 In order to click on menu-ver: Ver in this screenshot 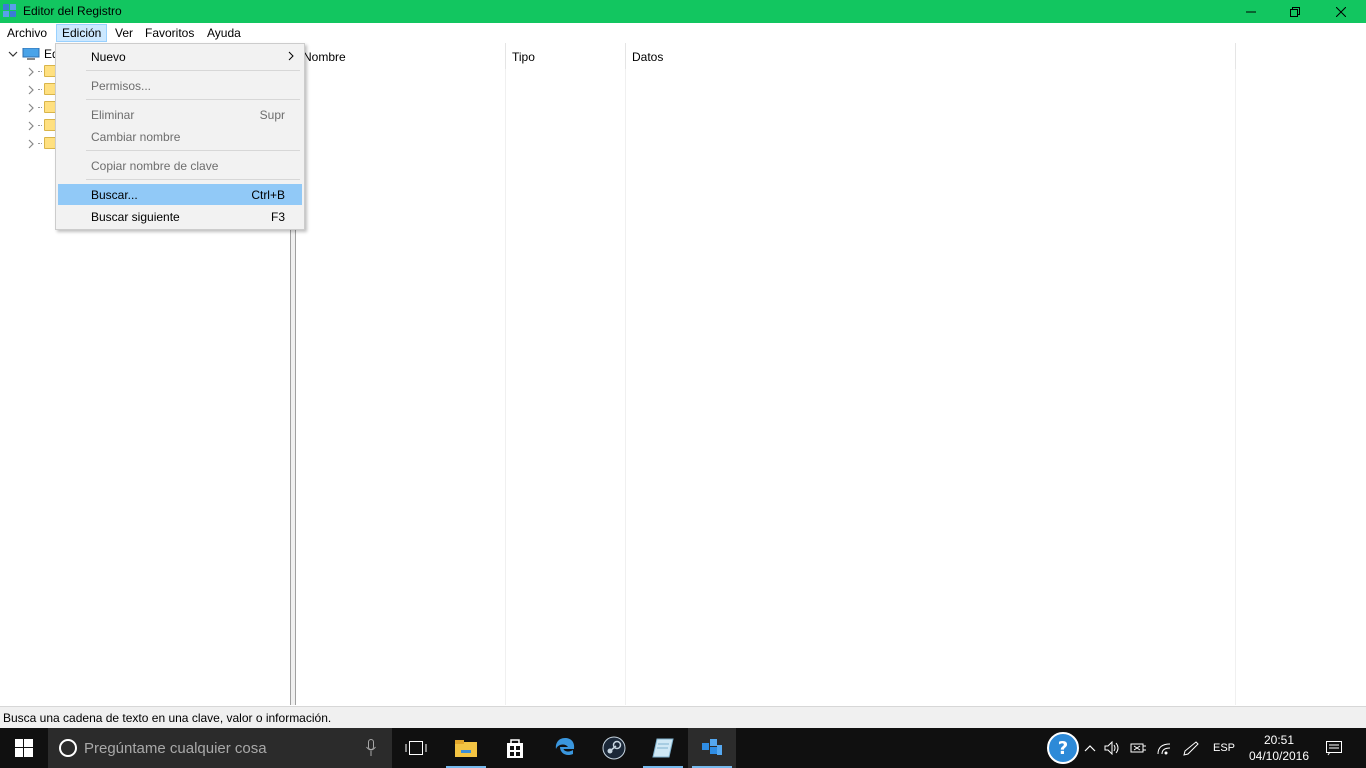, I will do `click(124, 33)`.